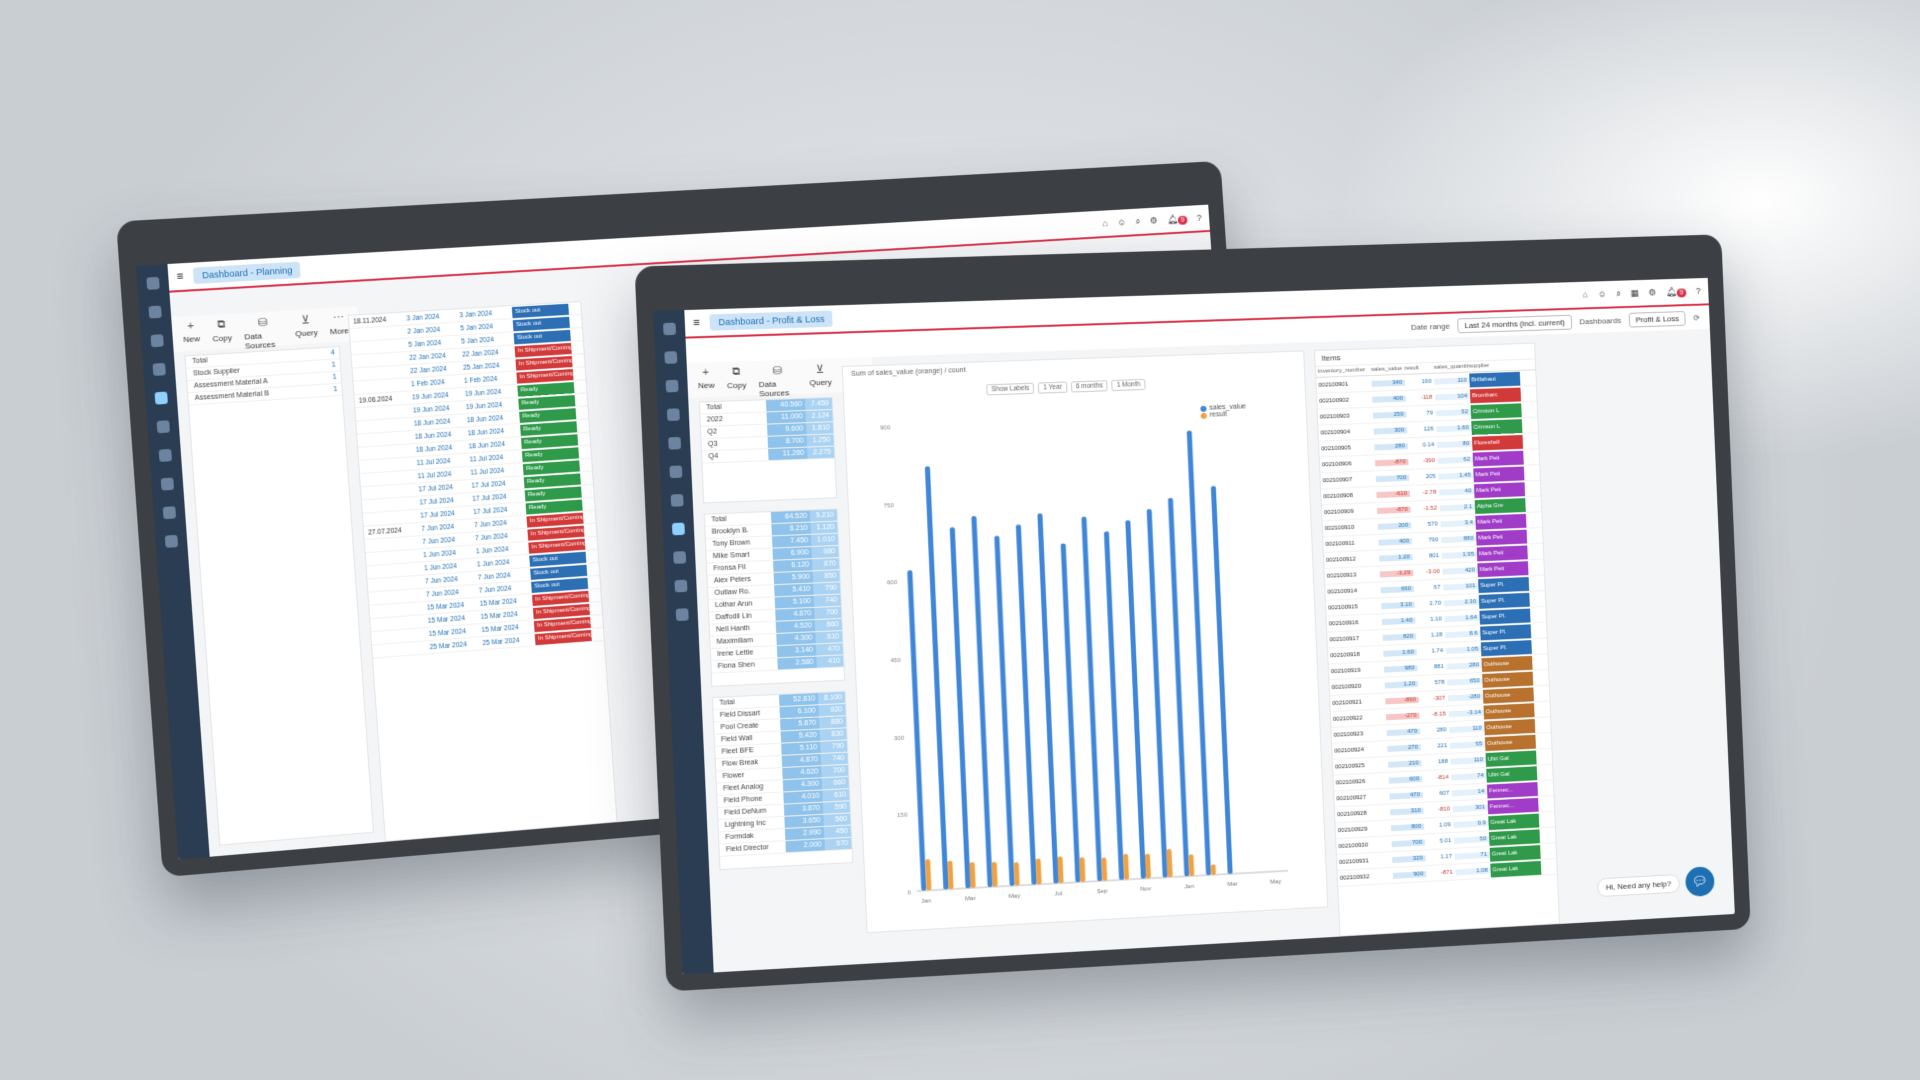 The height and width of the screenshot is (1080, 1920). I want to click on grid-column-header: inventory_number, so click(1344, 371).